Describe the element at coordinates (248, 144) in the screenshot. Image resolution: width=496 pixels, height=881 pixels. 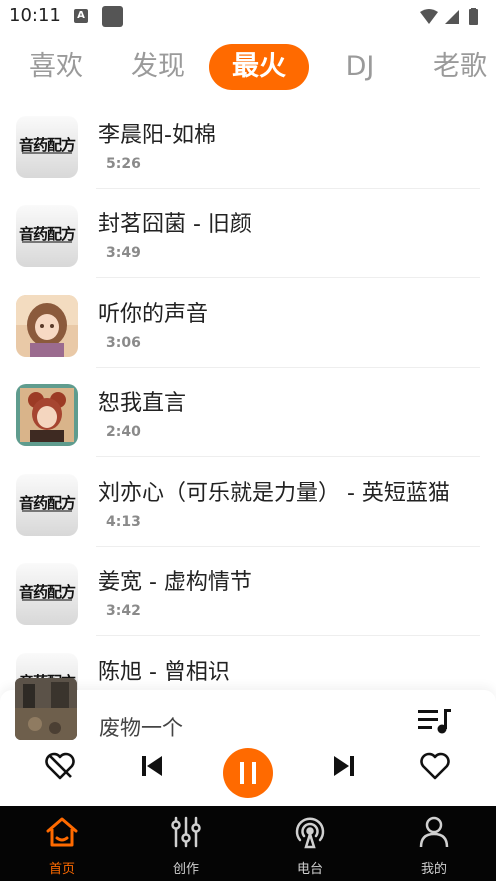
I see `song-item: 音药配方 李晨阳-如棉 5:26` at that location.